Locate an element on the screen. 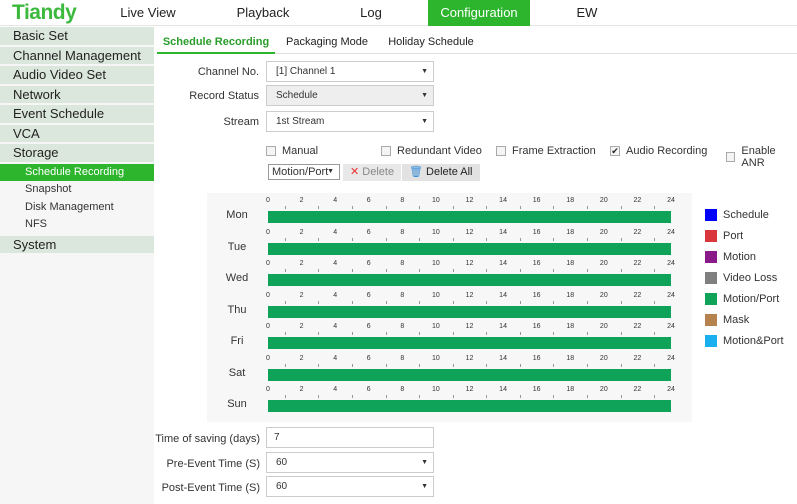 The image size is (797, 504). tick-label: 24 is located at coordinates (671, 200).